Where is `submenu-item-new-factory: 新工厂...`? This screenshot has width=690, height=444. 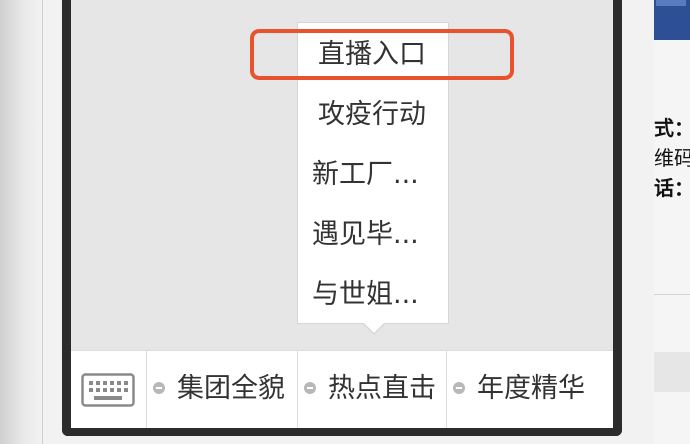
submenu-item-new-factory: 新工厂... is located at coordinates (373, 175).